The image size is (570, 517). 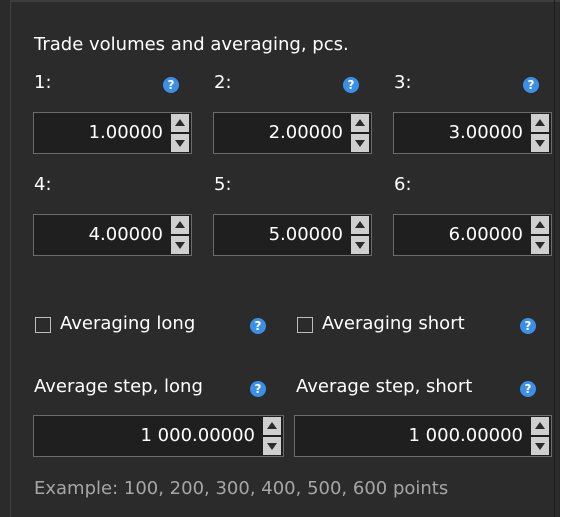 I want to click on volume-1-stepper: 1.00000, so click(x=112, y=133).